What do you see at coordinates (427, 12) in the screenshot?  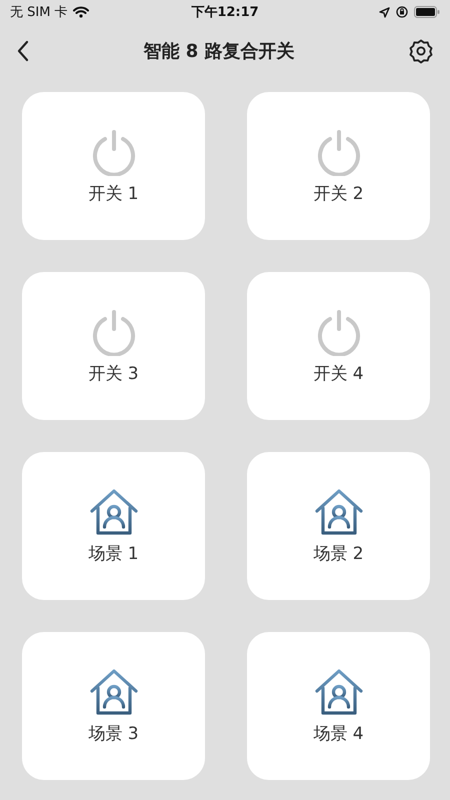 I see `battery-icon` at bounding box center [427, 12].